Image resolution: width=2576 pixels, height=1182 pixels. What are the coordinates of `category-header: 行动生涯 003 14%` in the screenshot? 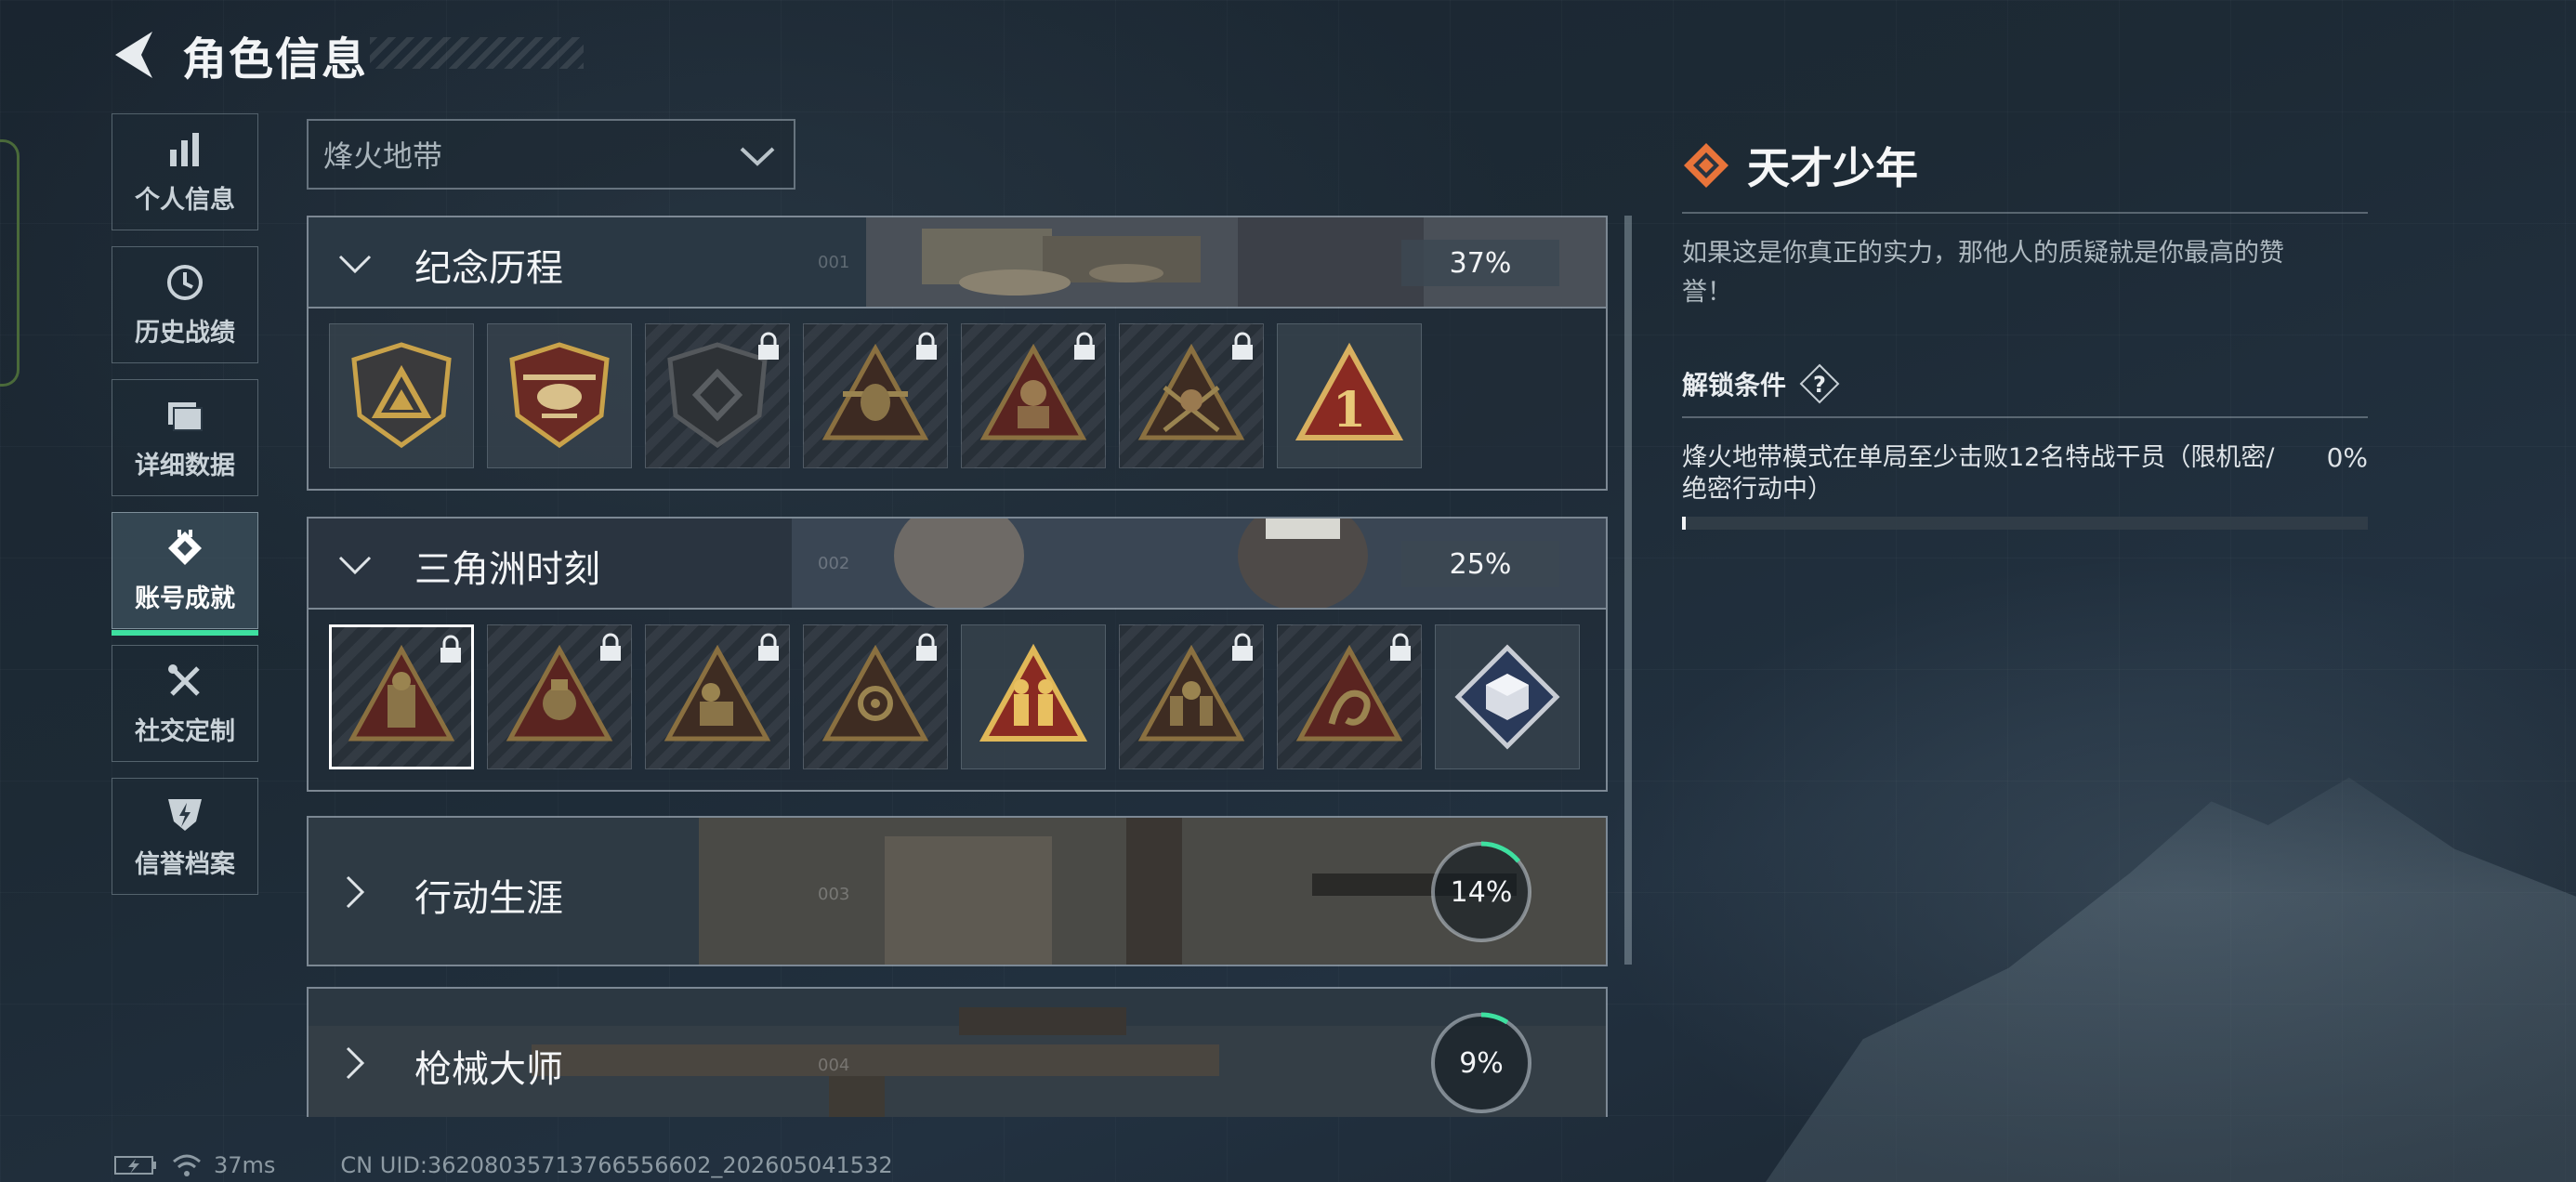 It's located at (957, 891).